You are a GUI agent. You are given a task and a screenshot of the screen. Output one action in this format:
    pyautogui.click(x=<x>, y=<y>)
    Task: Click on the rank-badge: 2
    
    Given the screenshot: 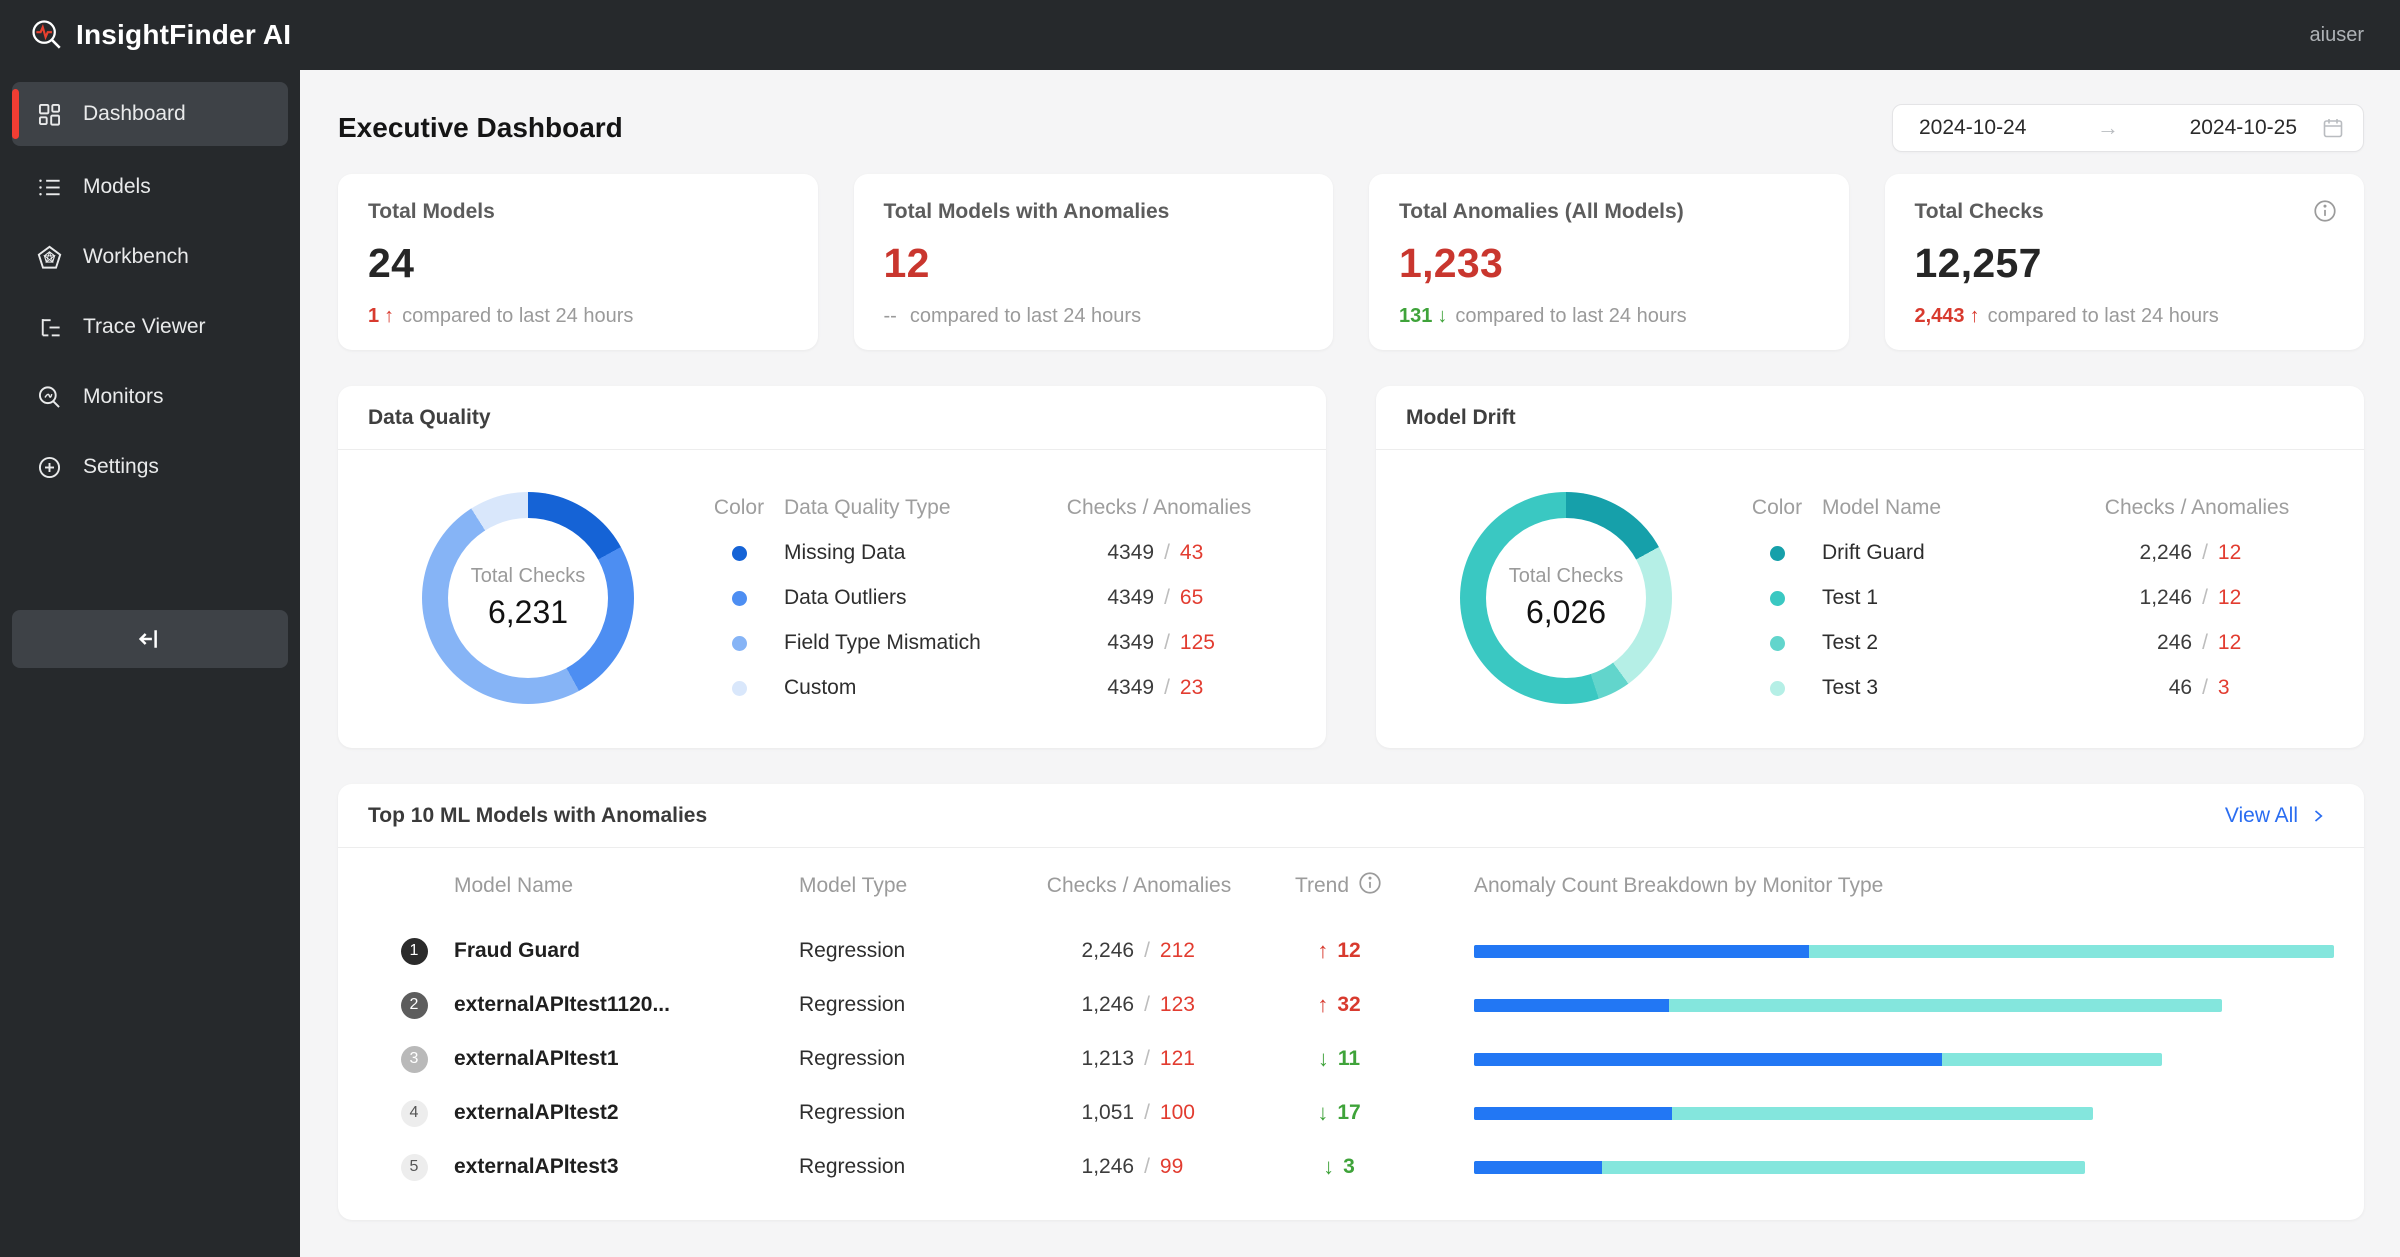 What is the action you would take?
    pyautogui.click(x=414, y=1005)
    